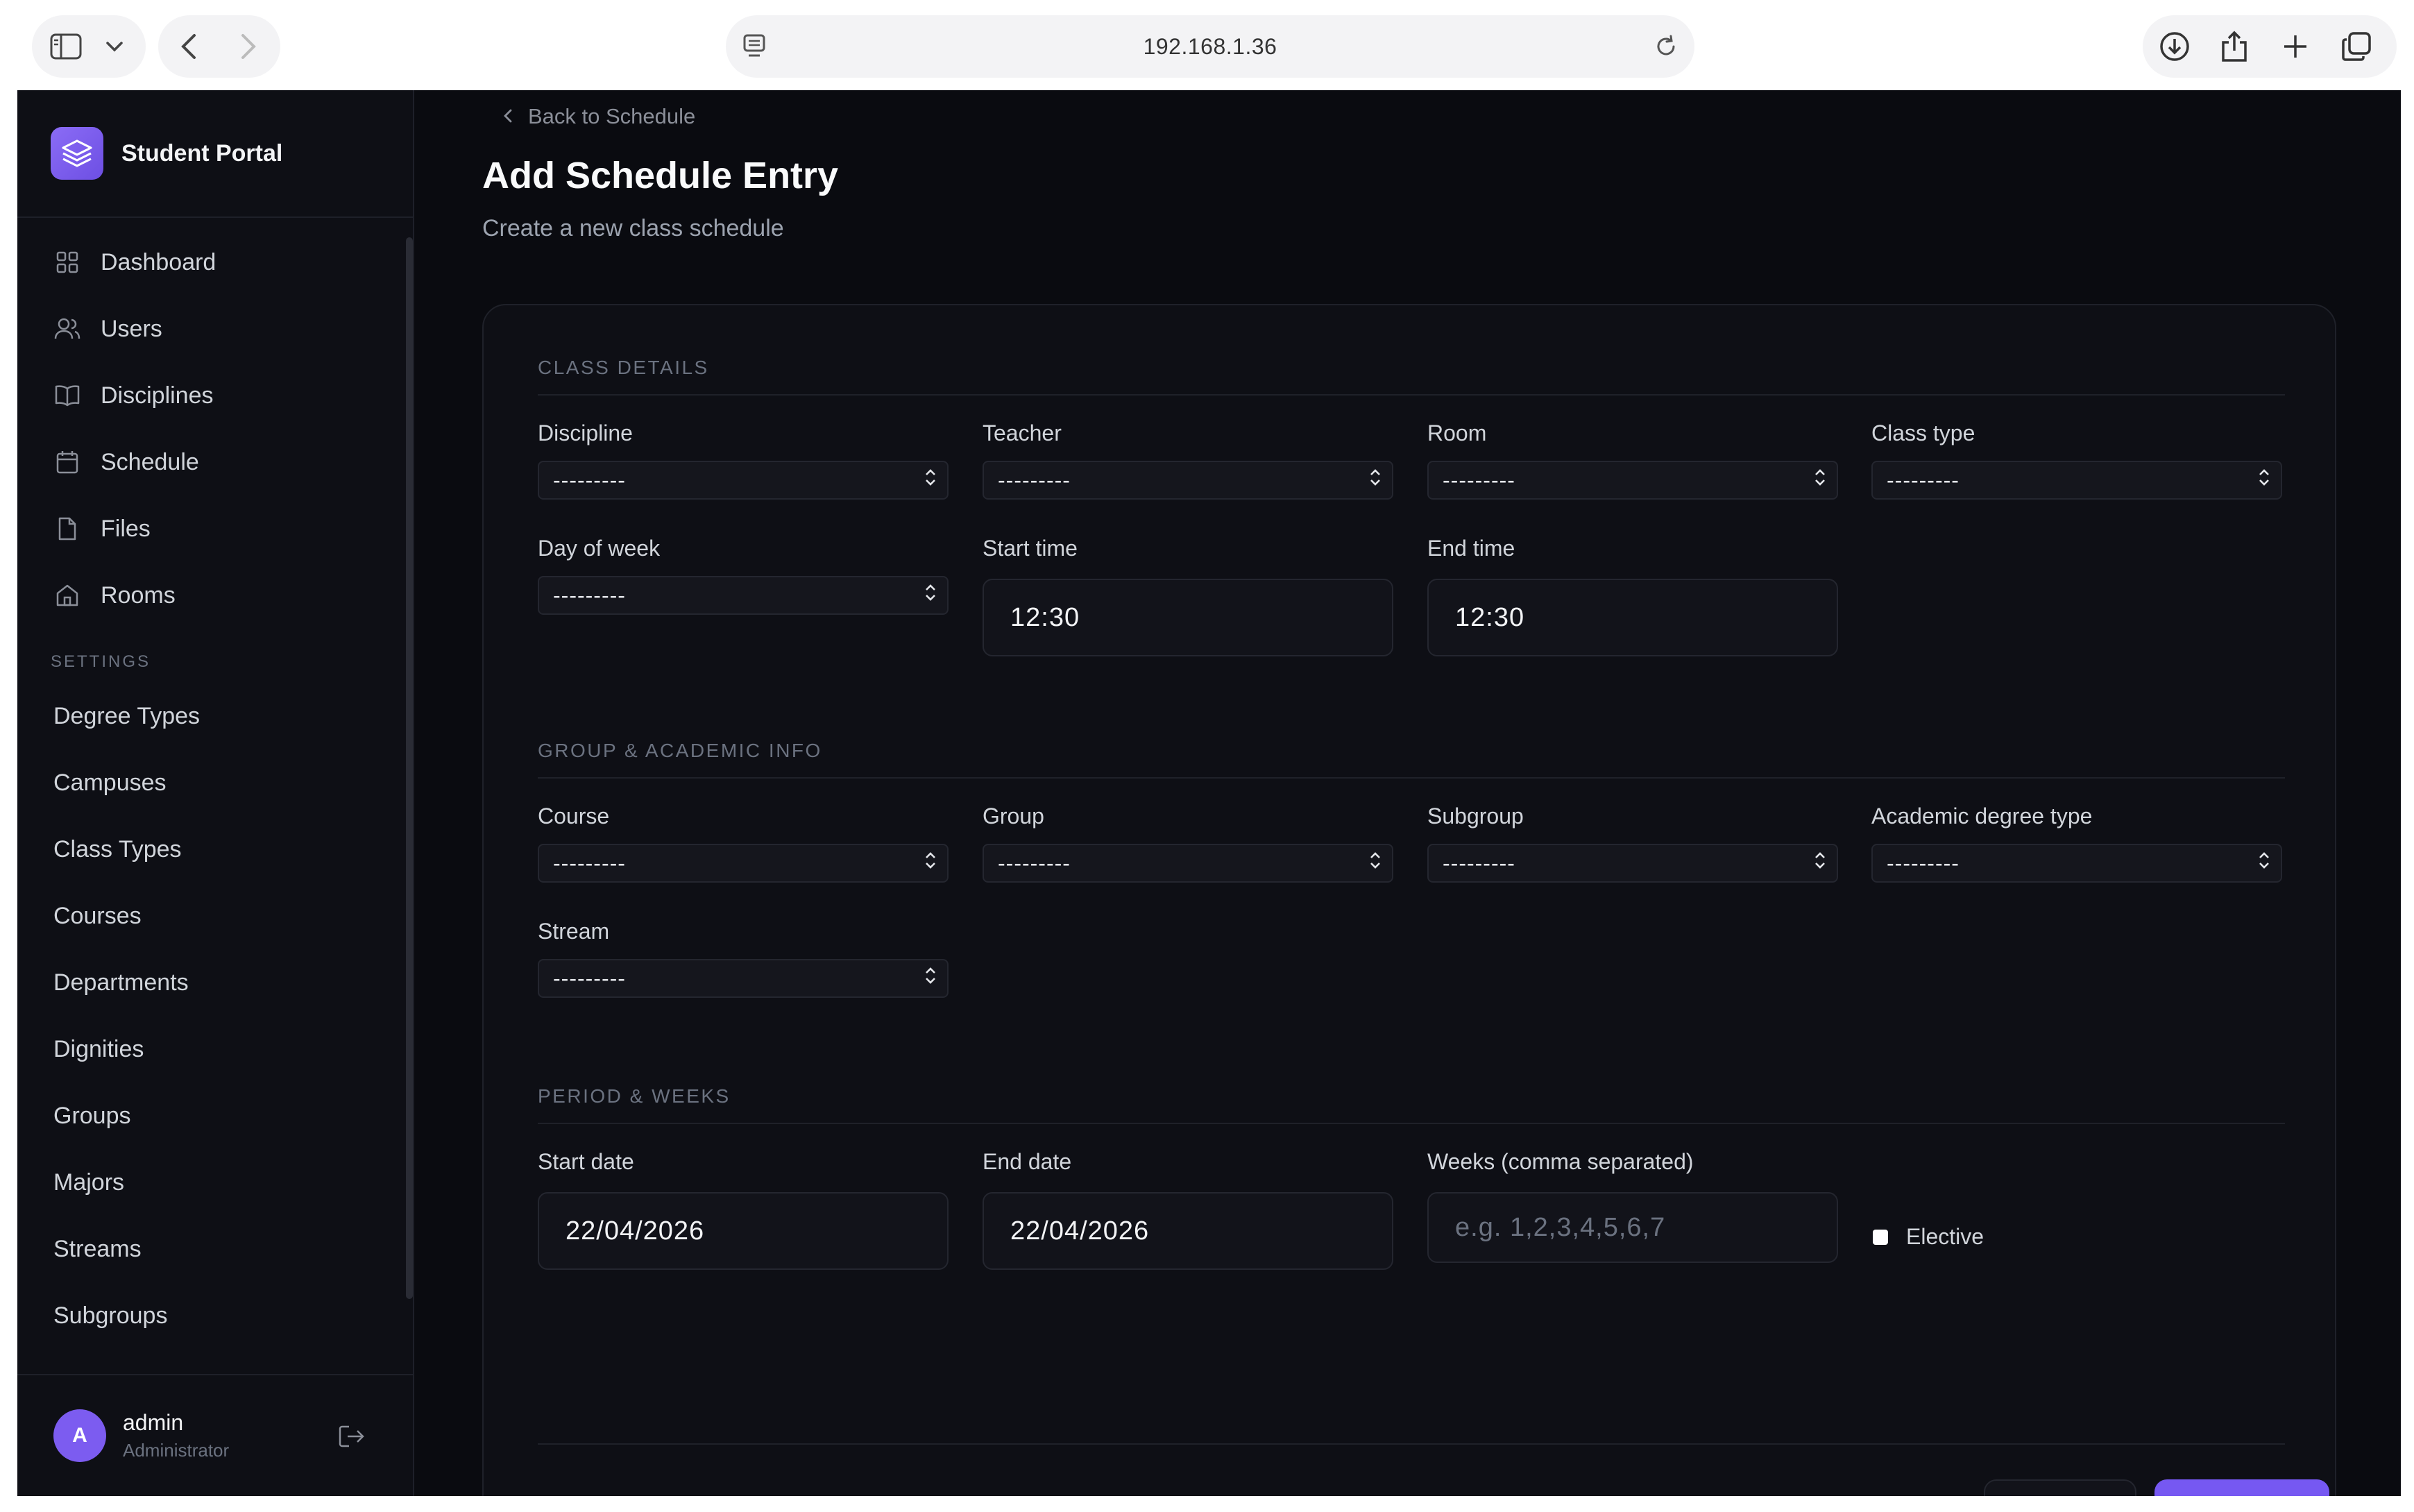 Image resolution: width=2414 pixels, height=1512 pixels. What do you see at coordinates (153, 1422) in the screenshot?
I see `user-name: admin` at bounding box center [153, 1422].